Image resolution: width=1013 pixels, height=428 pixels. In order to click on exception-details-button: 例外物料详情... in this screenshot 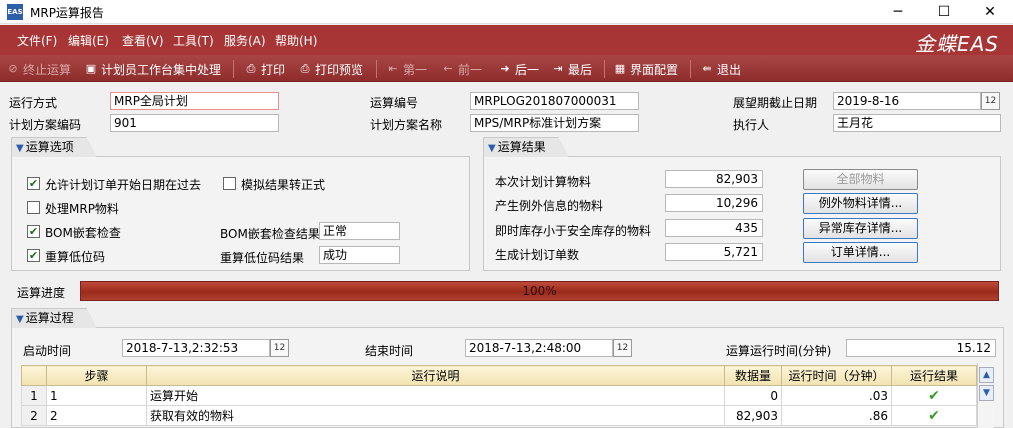, I will do `click(860, 203)`.